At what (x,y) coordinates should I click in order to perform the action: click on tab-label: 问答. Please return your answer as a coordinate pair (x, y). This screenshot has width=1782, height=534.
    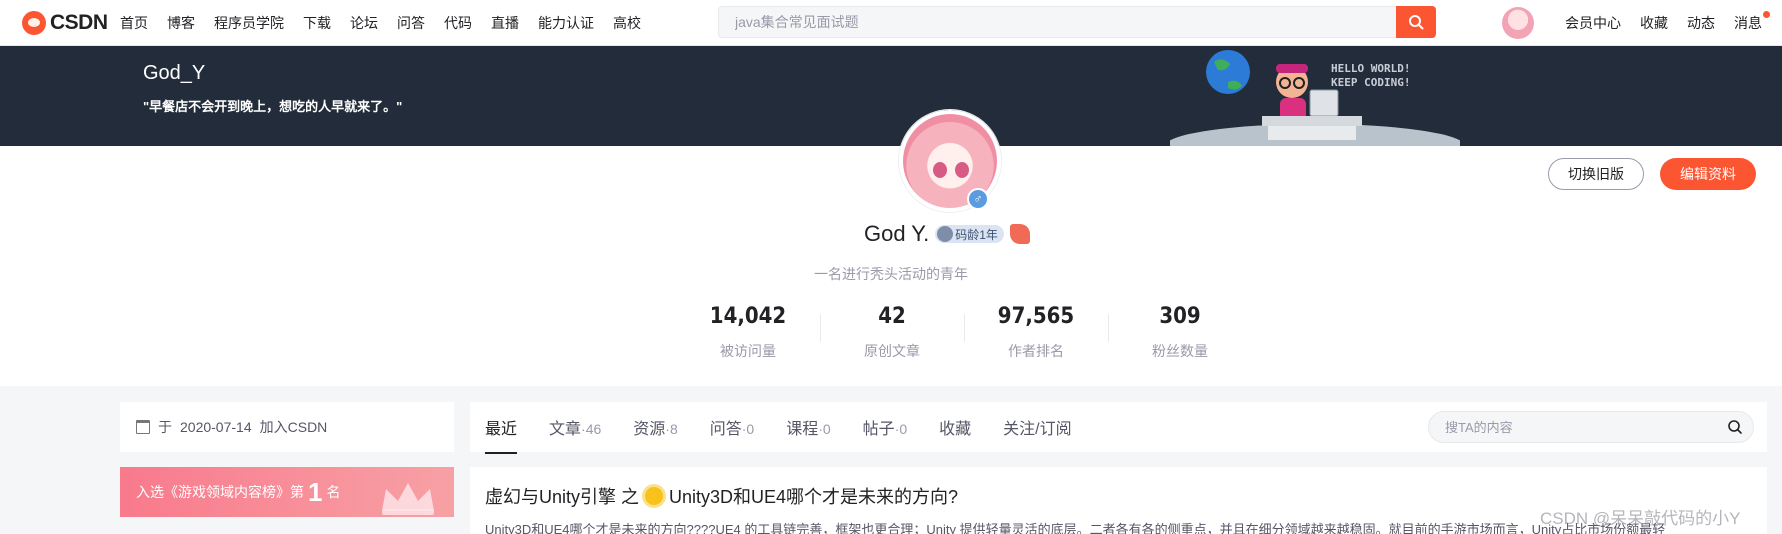
    Looking at the image, I should click on (725, 429).